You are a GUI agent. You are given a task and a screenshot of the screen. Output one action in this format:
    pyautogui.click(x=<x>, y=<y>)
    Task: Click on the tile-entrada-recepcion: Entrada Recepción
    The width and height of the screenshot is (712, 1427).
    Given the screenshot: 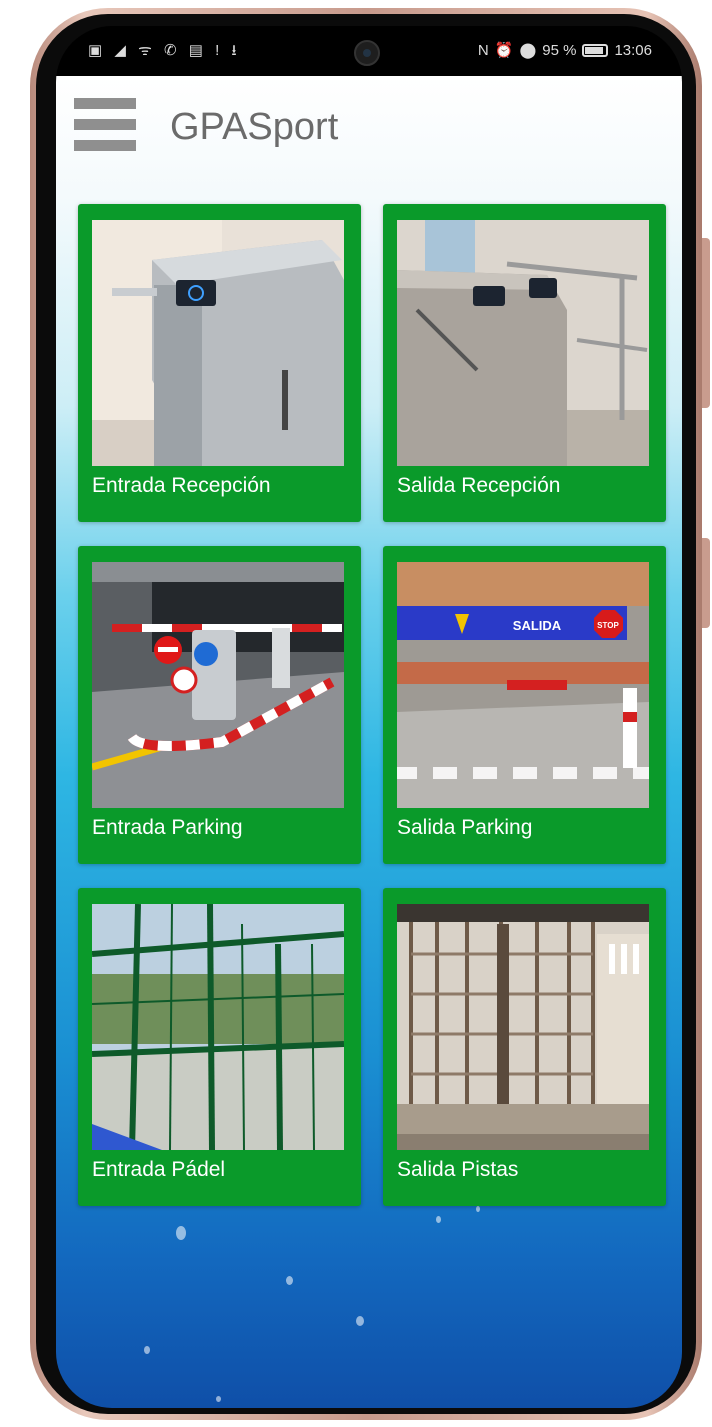 What is the action you would take?
    pyautogui.click(x=219, y=363)
    